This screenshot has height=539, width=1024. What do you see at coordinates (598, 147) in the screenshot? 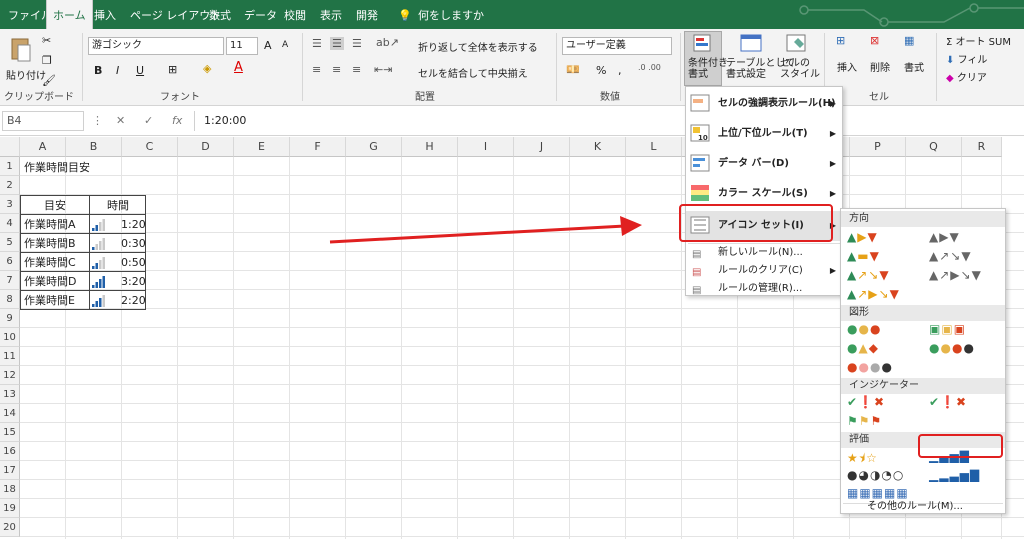
I see `column-header-k: K` at bounding box center [598, 147].